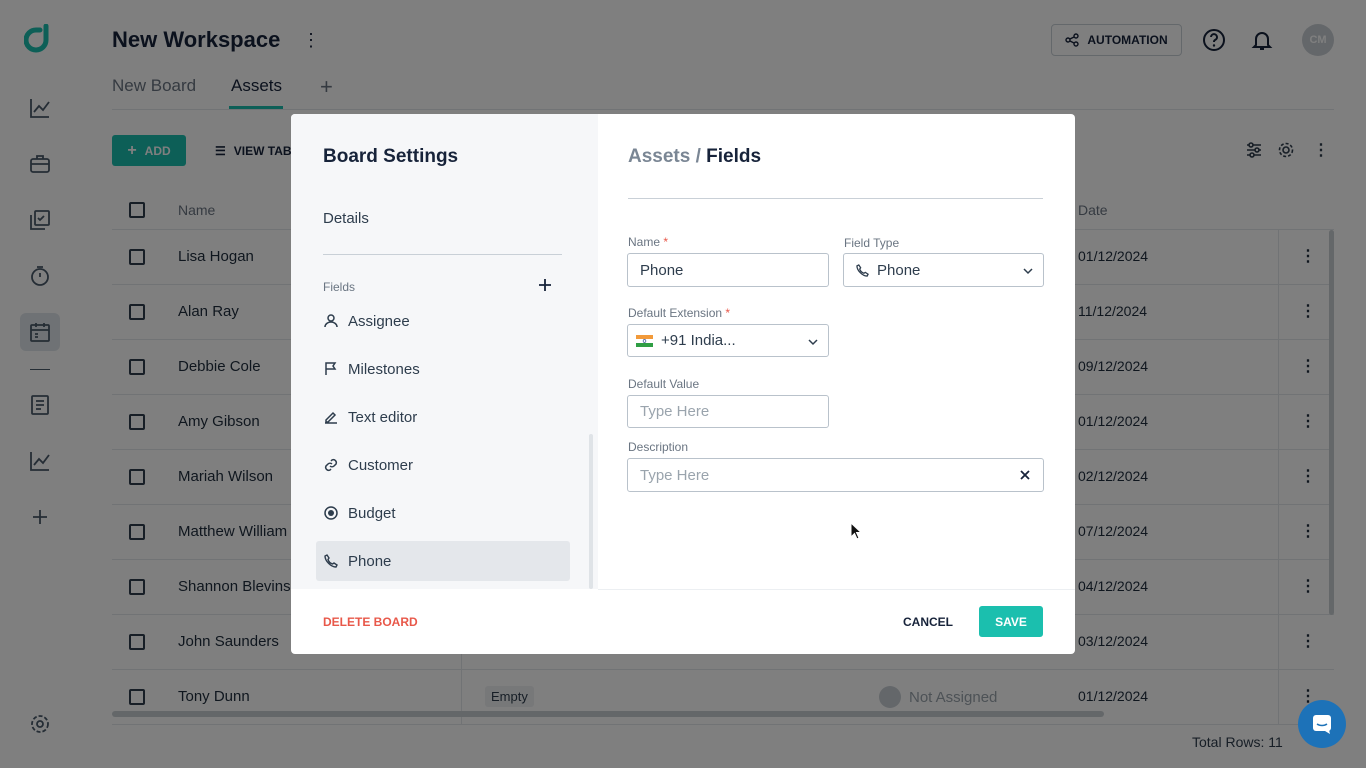 Image resolution: width=1366 pixels, height=768 pixels. I want to click on details-link: Details, so click(346, 218).